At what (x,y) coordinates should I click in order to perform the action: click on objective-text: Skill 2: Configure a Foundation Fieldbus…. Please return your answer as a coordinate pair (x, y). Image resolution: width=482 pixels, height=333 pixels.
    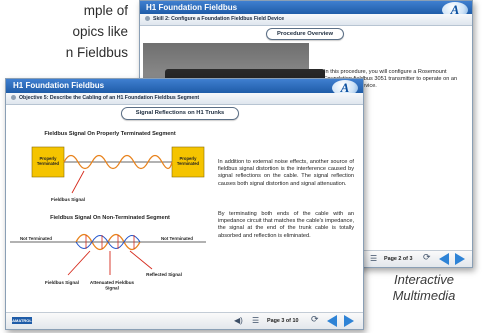
    Looking at the image, I should click on (219, 19).